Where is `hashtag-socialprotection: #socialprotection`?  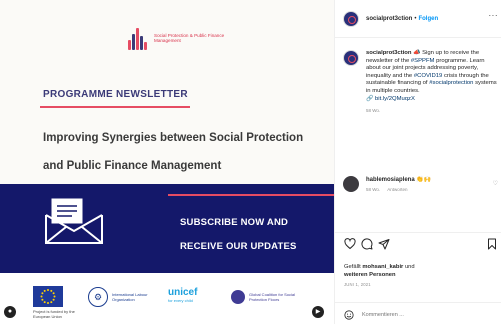
hashtag-socialprotection: #socialprotection is located at coordinates (451, 83).